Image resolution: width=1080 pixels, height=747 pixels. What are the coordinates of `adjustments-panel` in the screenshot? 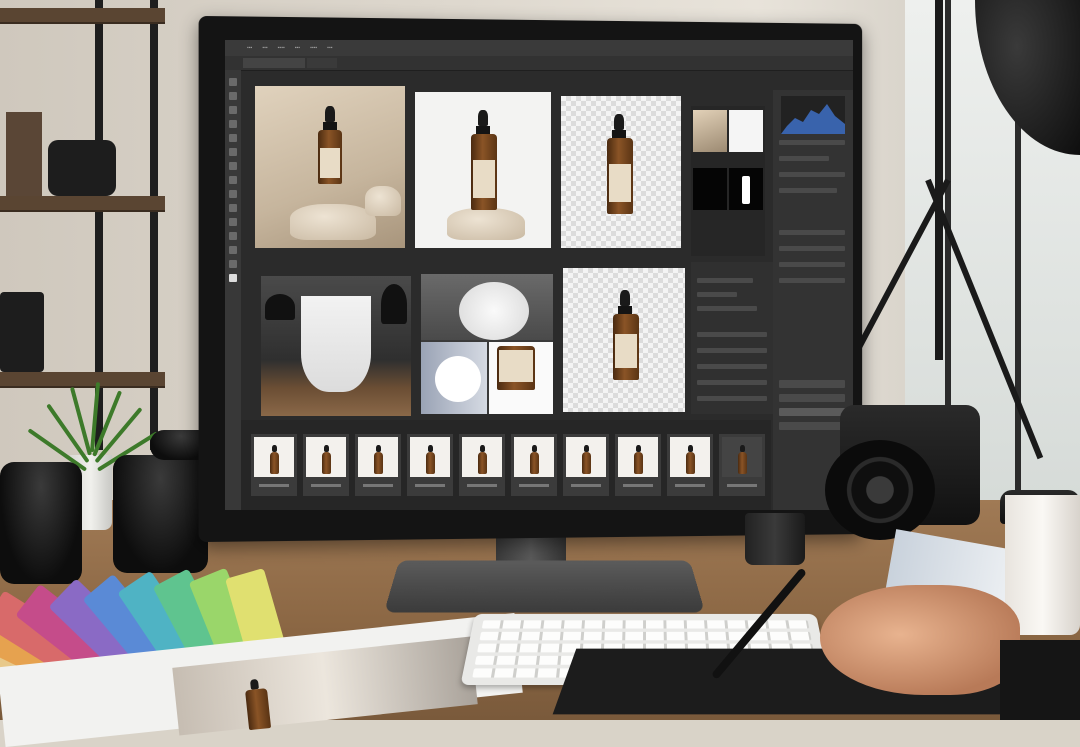 It's located at (732, 338).